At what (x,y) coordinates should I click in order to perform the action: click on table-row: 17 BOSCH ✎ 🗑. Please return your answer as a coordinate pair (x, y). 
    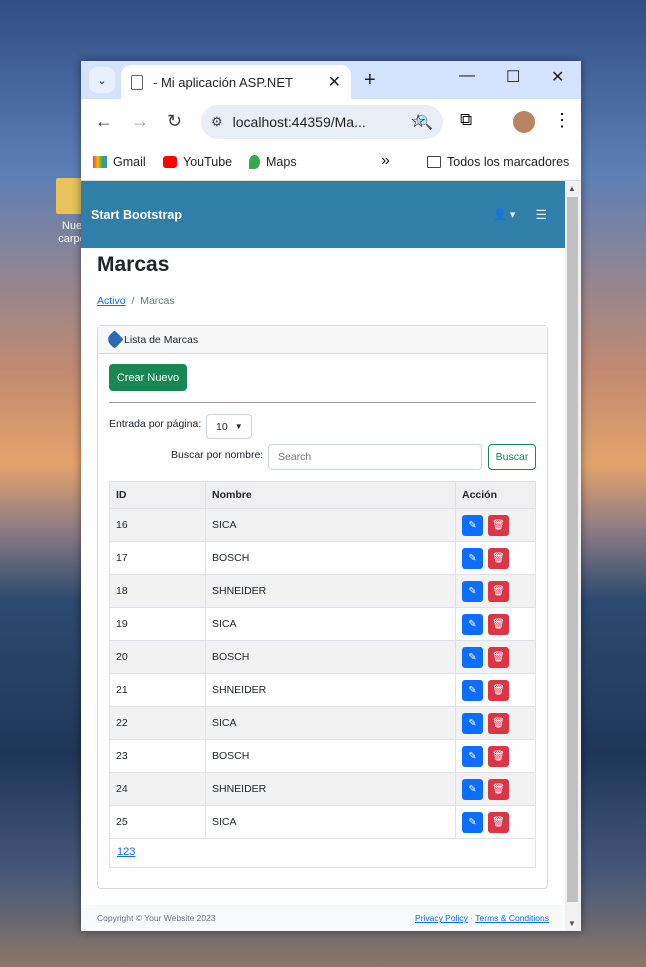
    Looking at the image, I should click on (322, 558).